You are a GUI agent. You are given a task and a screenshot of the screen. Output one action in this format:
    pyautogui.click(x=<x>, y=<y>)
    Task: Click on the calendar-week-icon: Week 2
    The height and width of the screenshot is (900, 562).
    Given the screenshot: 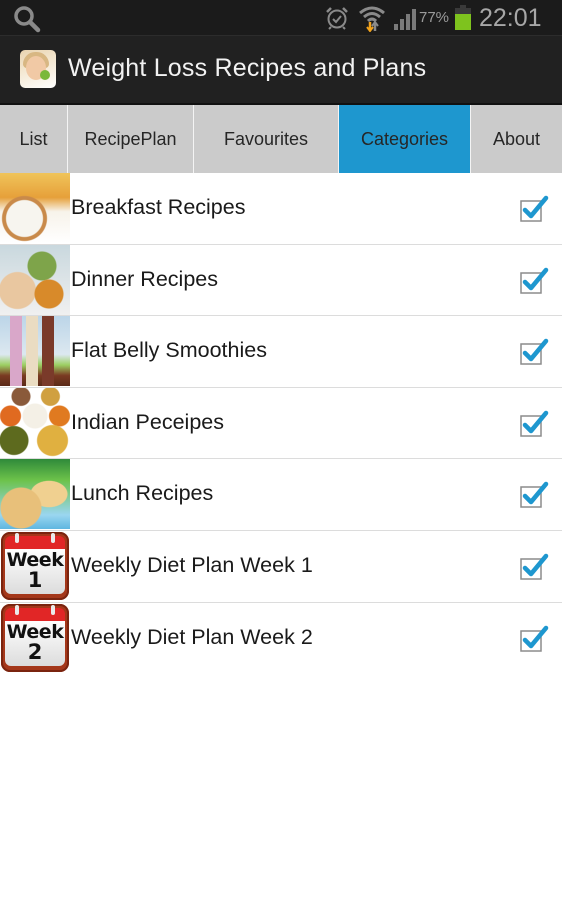 What is the action you would take?
    pyautogui.click(x=35, y=637)
    